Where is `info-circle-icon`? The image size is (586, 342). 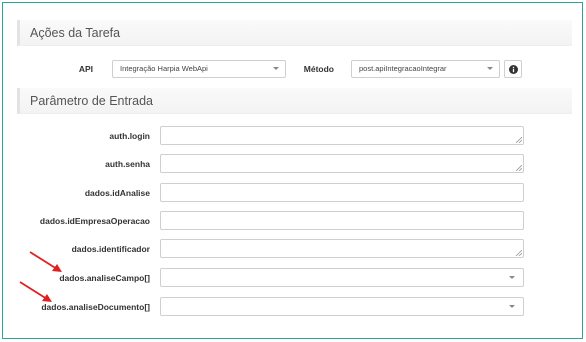
info-circle-icon is located at coordinates (513, 69).